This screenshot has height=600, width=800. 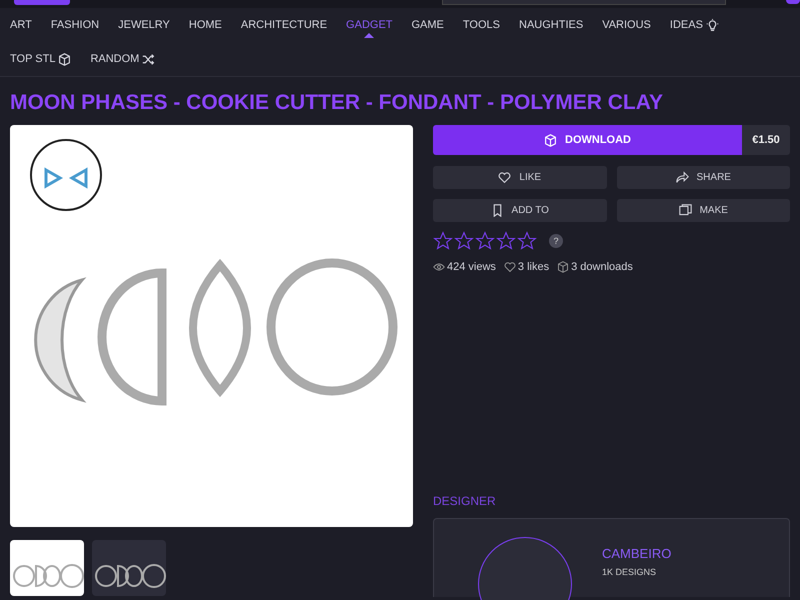 What do you see at coordinates (144, 25) in the screenshot?
I see `nav-link: JEWELRY` at bounding box center [144, 25].